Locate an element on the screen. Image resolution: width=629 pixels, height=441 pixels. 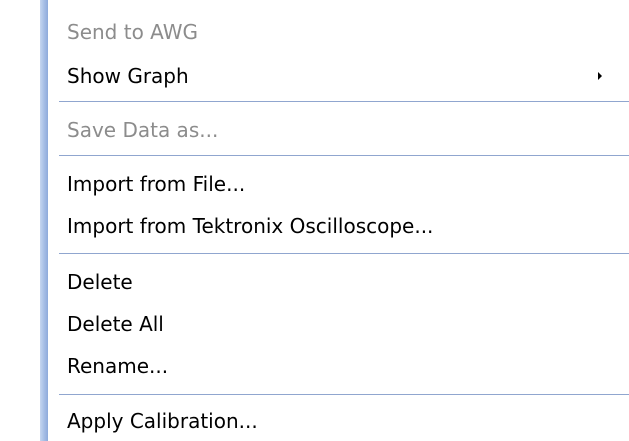
menu-item-delete-all: Delete All is located at coordinates (338, 324).